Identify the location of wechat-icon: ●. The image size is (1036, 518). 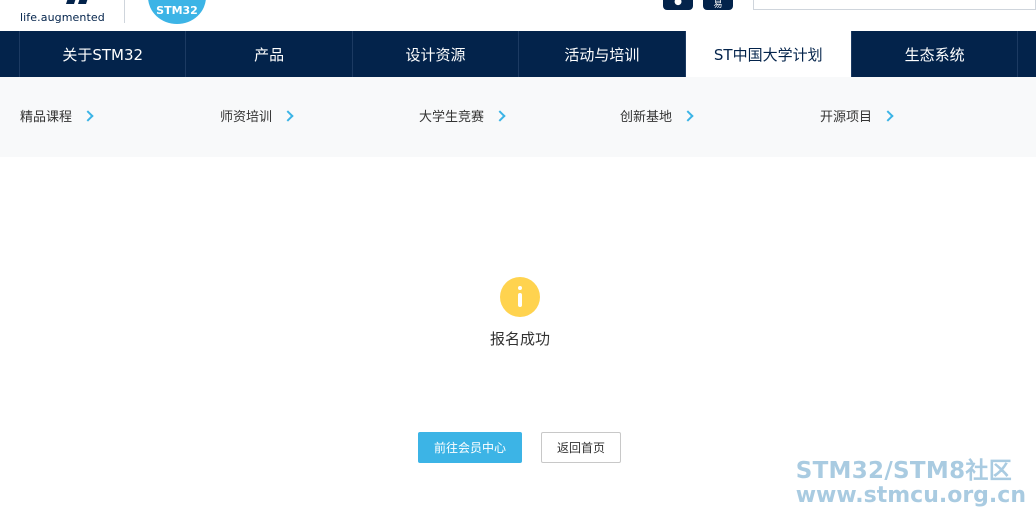
(678, 5).